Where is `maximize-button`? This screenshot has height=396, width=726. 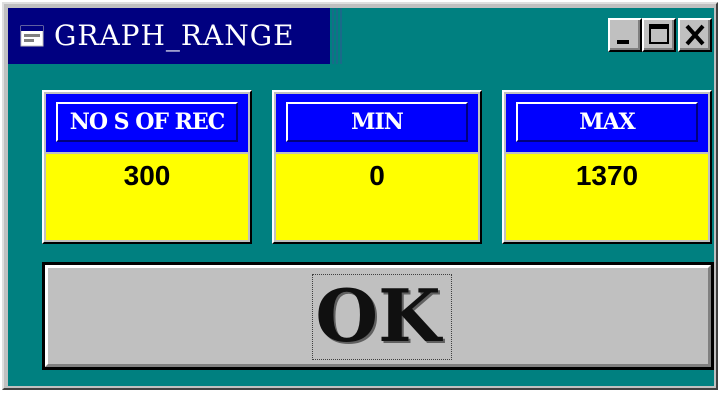 maximize-button is located at coordinates (659, 35).